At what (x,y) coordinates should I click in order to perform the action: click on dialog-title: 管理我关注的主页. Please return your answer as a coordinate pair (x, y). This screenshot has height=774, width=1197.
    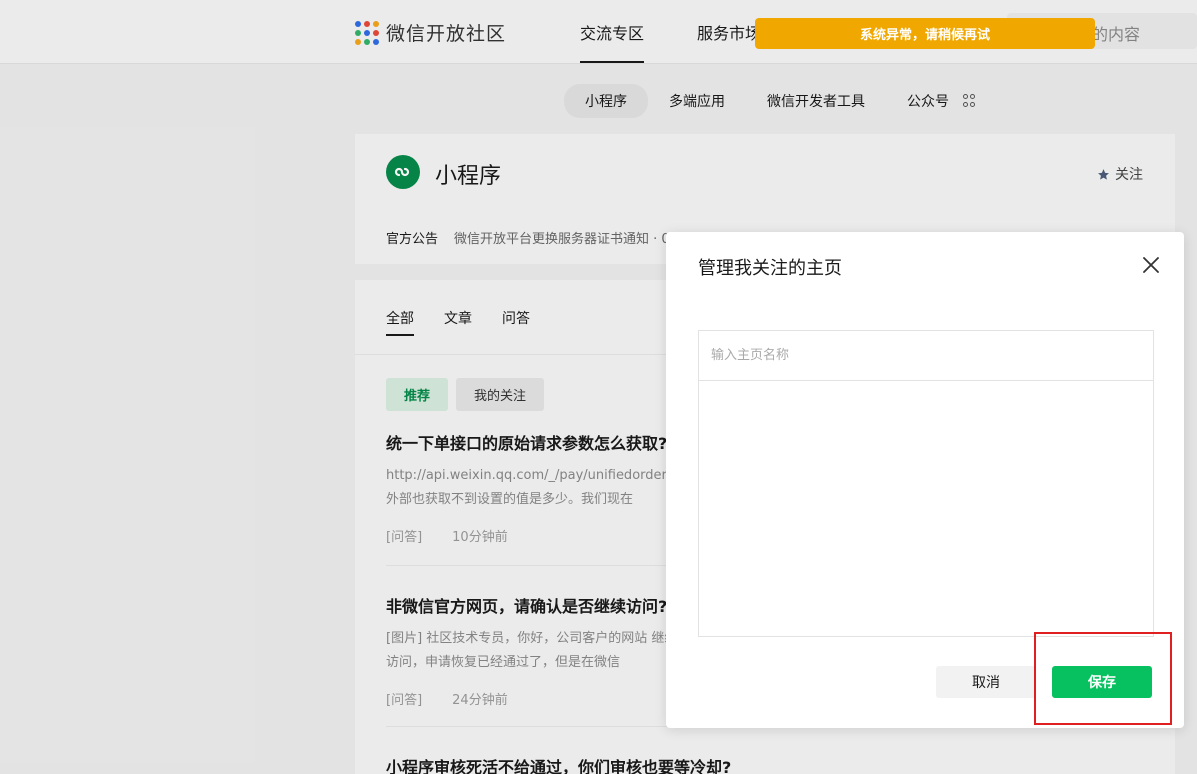
    Looking at the image, I should click on (770, 268).